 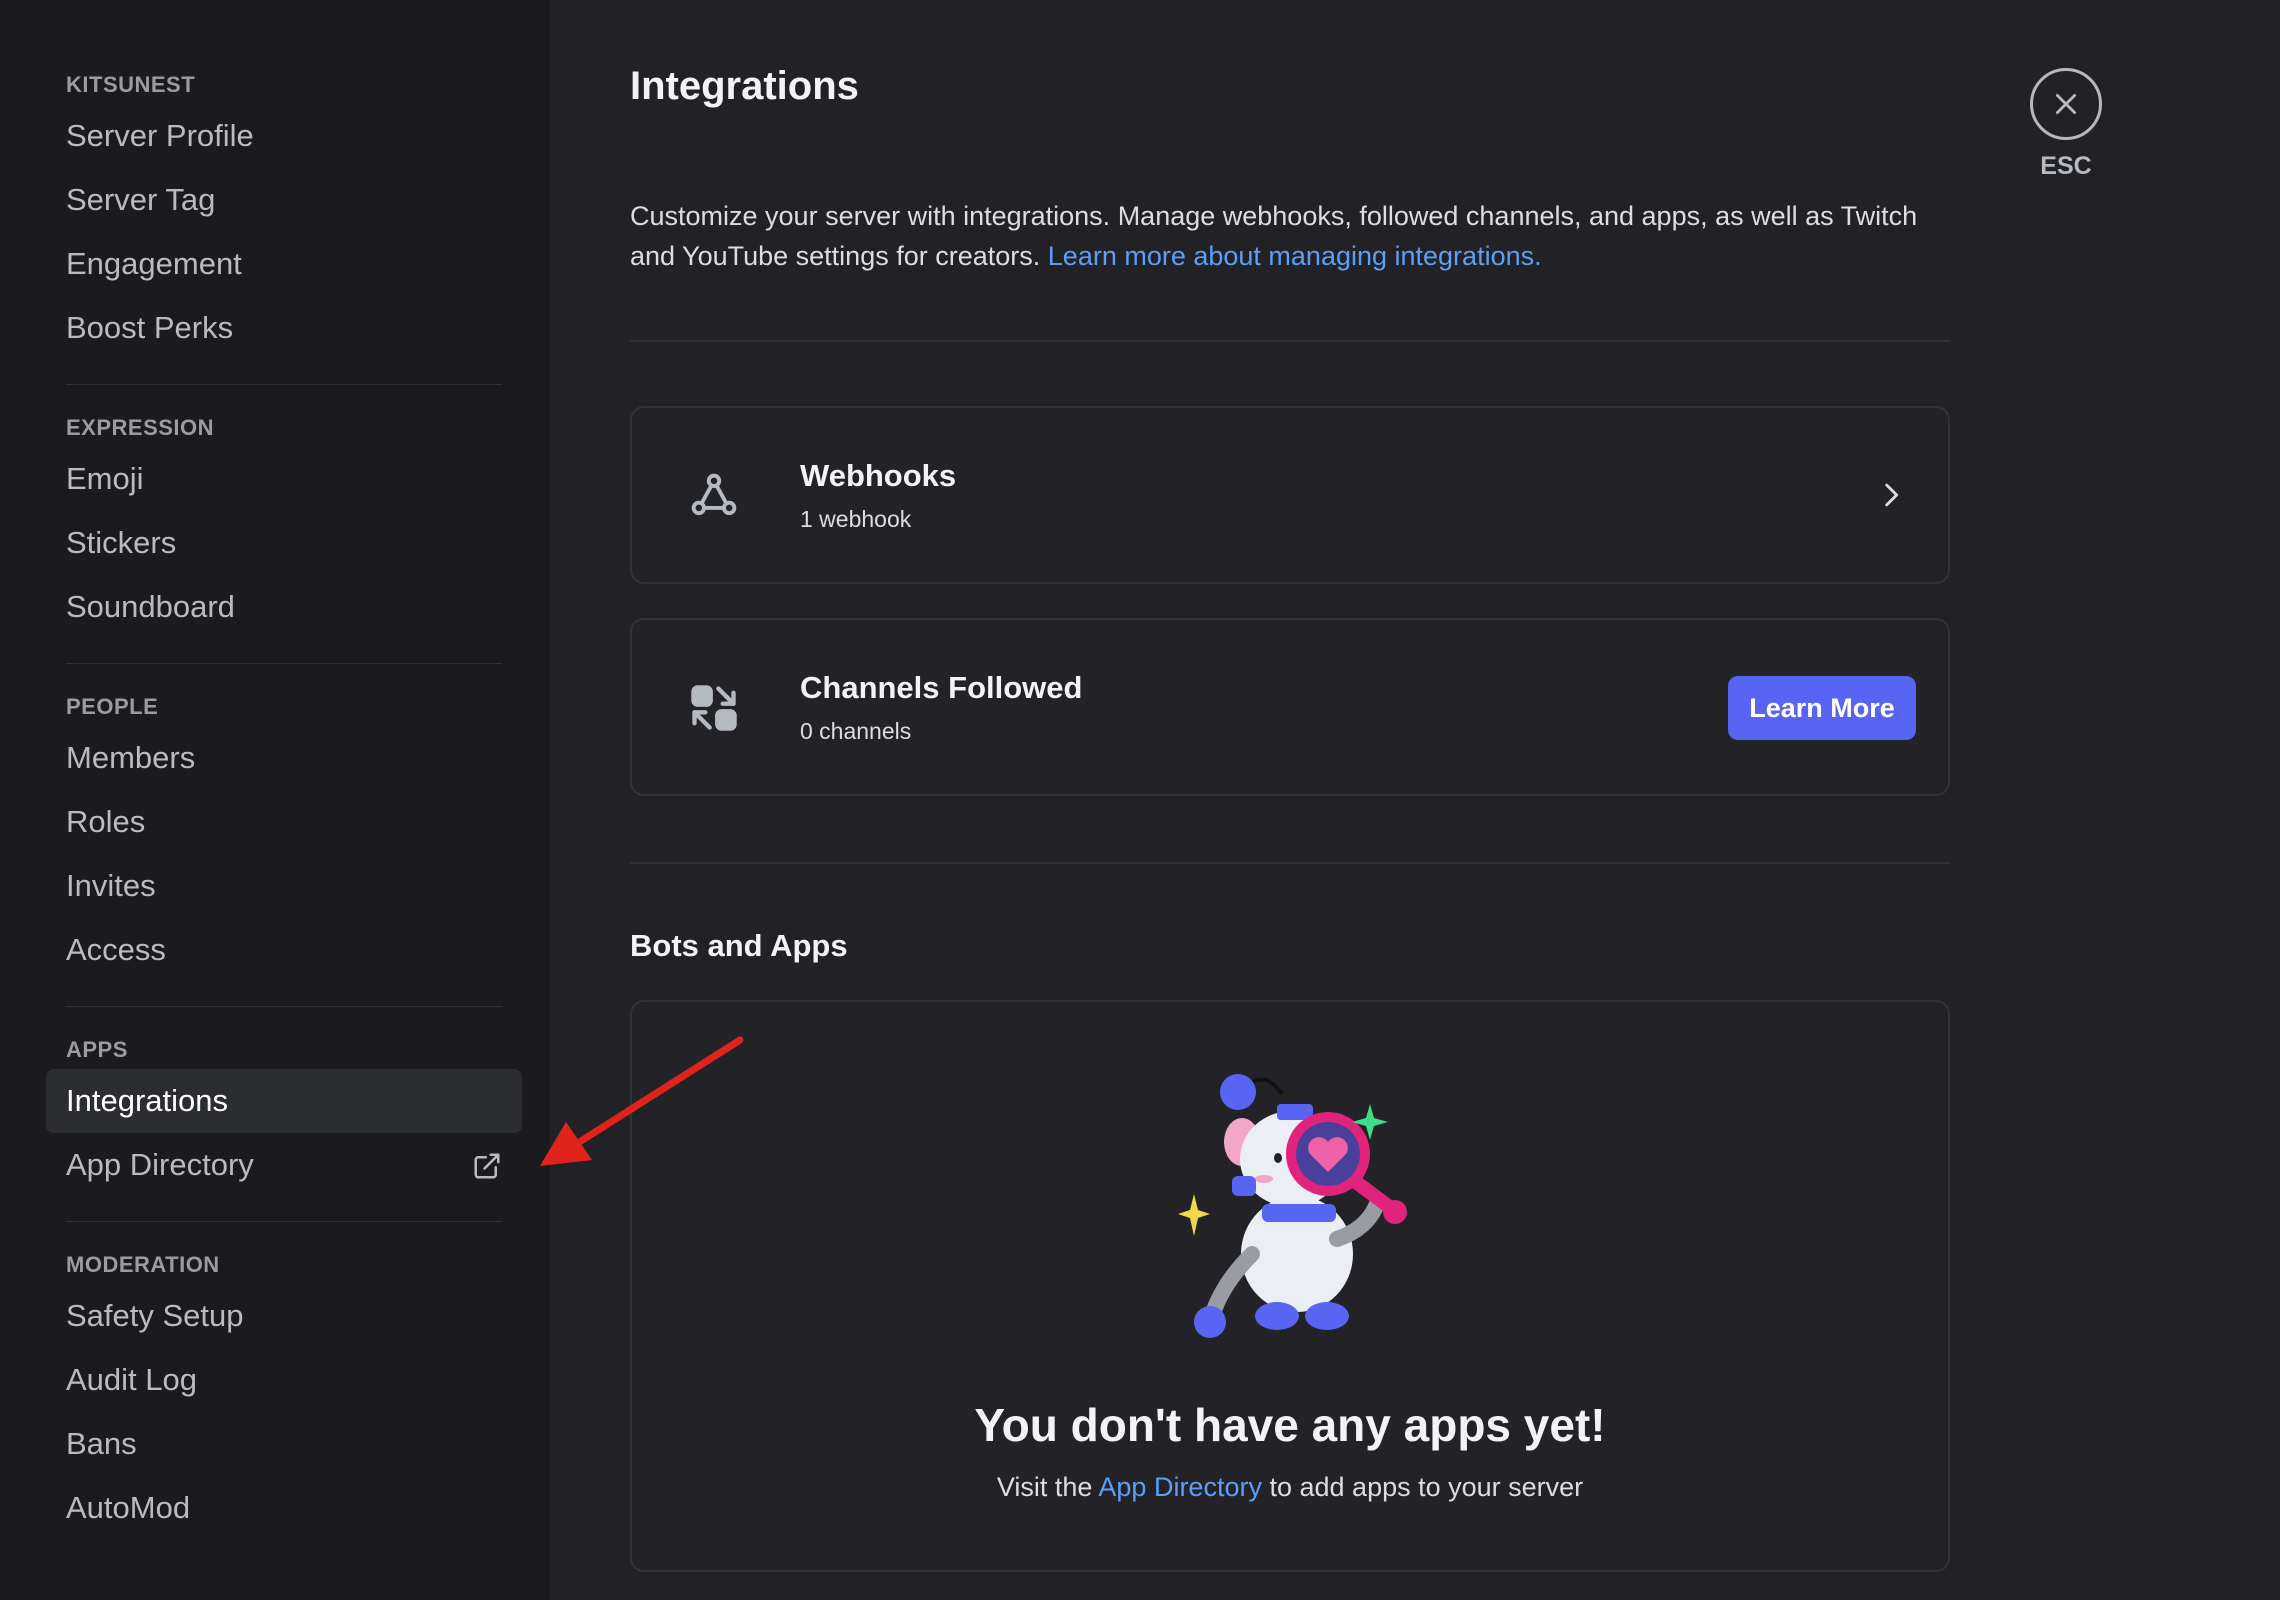 I want to click on esc-label: ESC, so click(x=2066, y=166).